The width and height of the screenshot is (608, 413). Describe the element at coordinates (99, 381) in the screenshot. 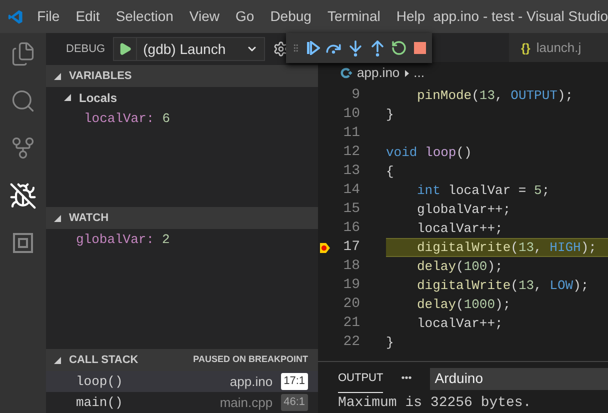

I see `function-name: loop()` at that location.